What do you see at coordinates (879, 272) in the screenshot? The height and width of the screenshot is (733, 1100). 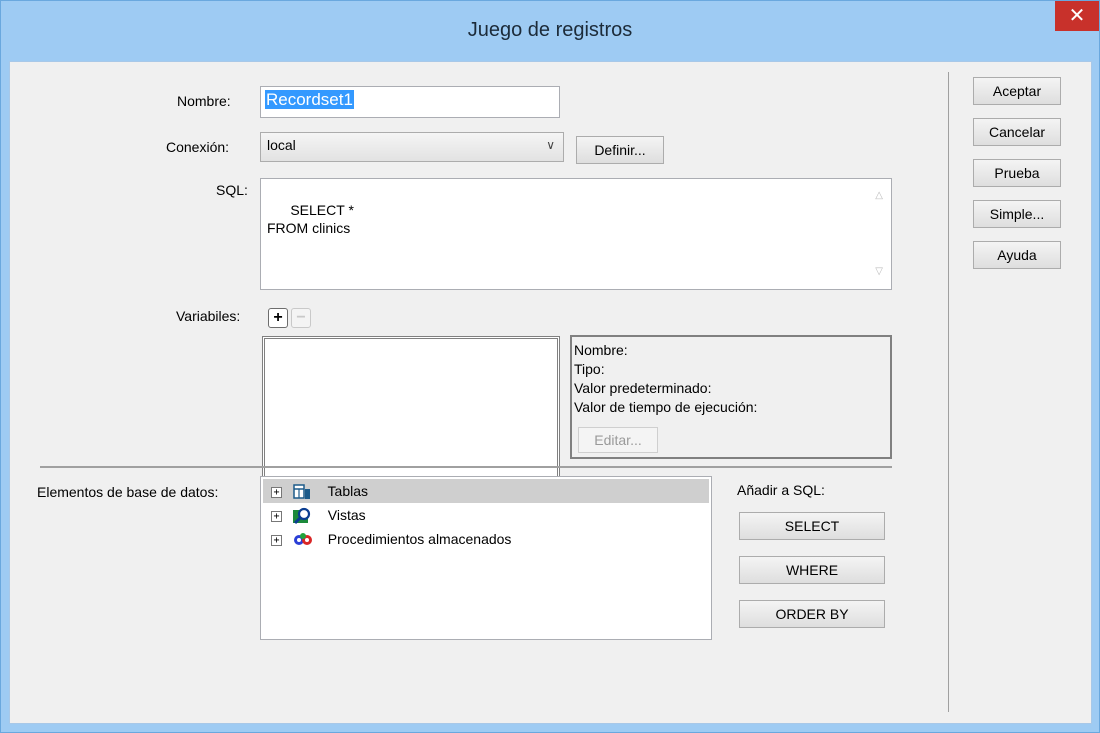 I see `scroll-down-icon: ▽` at bounding box center [879, 272].